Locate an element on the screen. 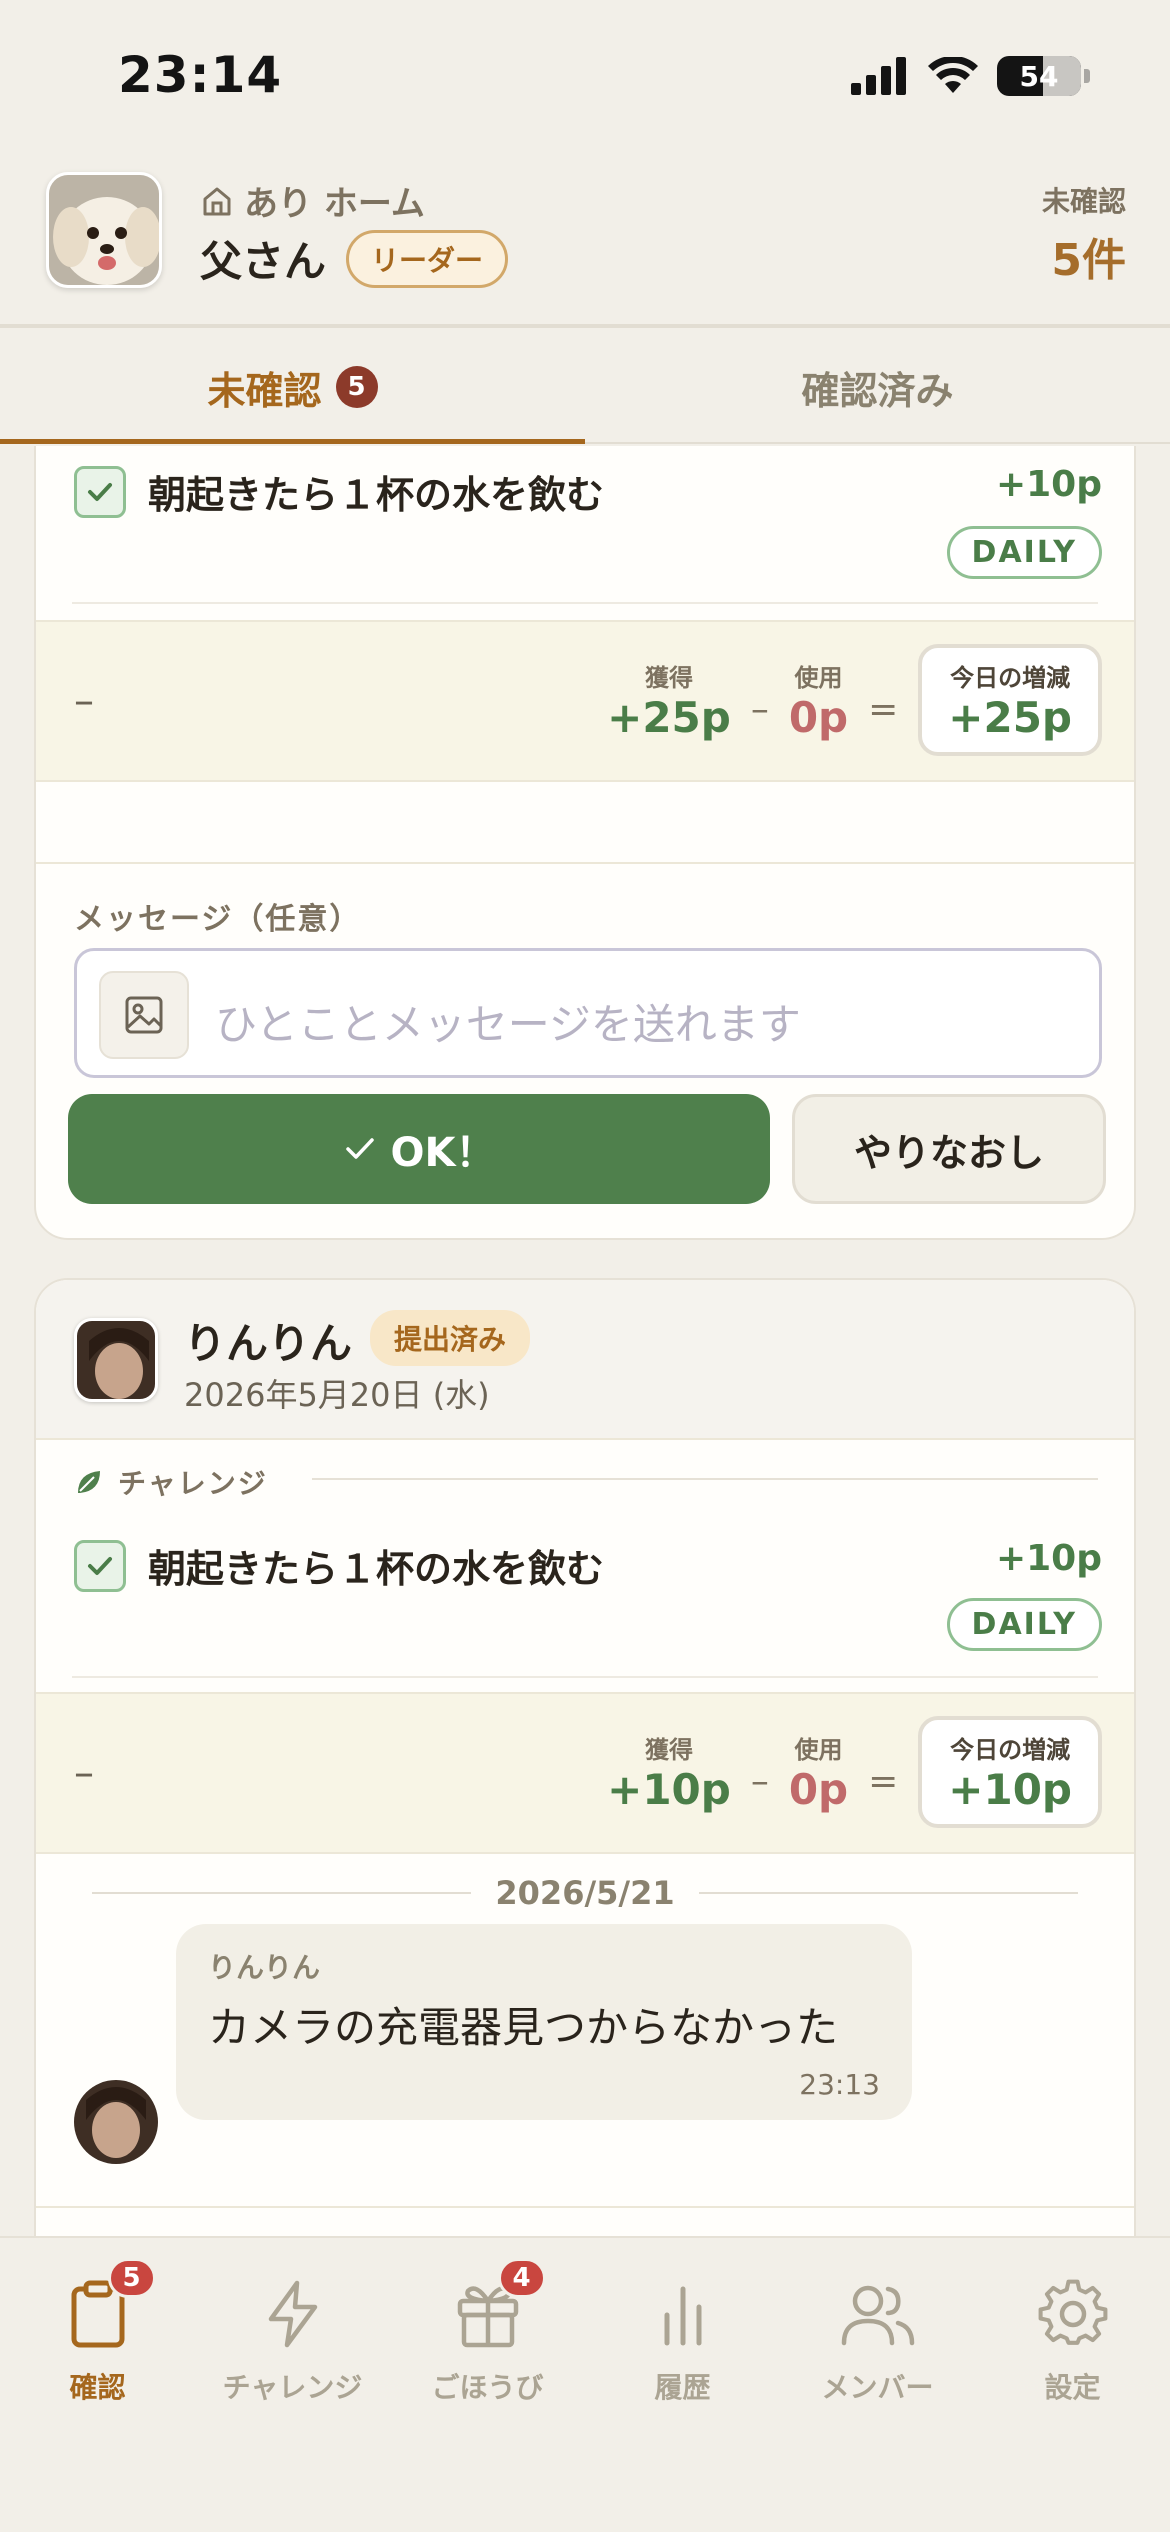  app-header: あり ホーム 父さん リーダー 未確認 5件 is located at coordinates (585, 239).